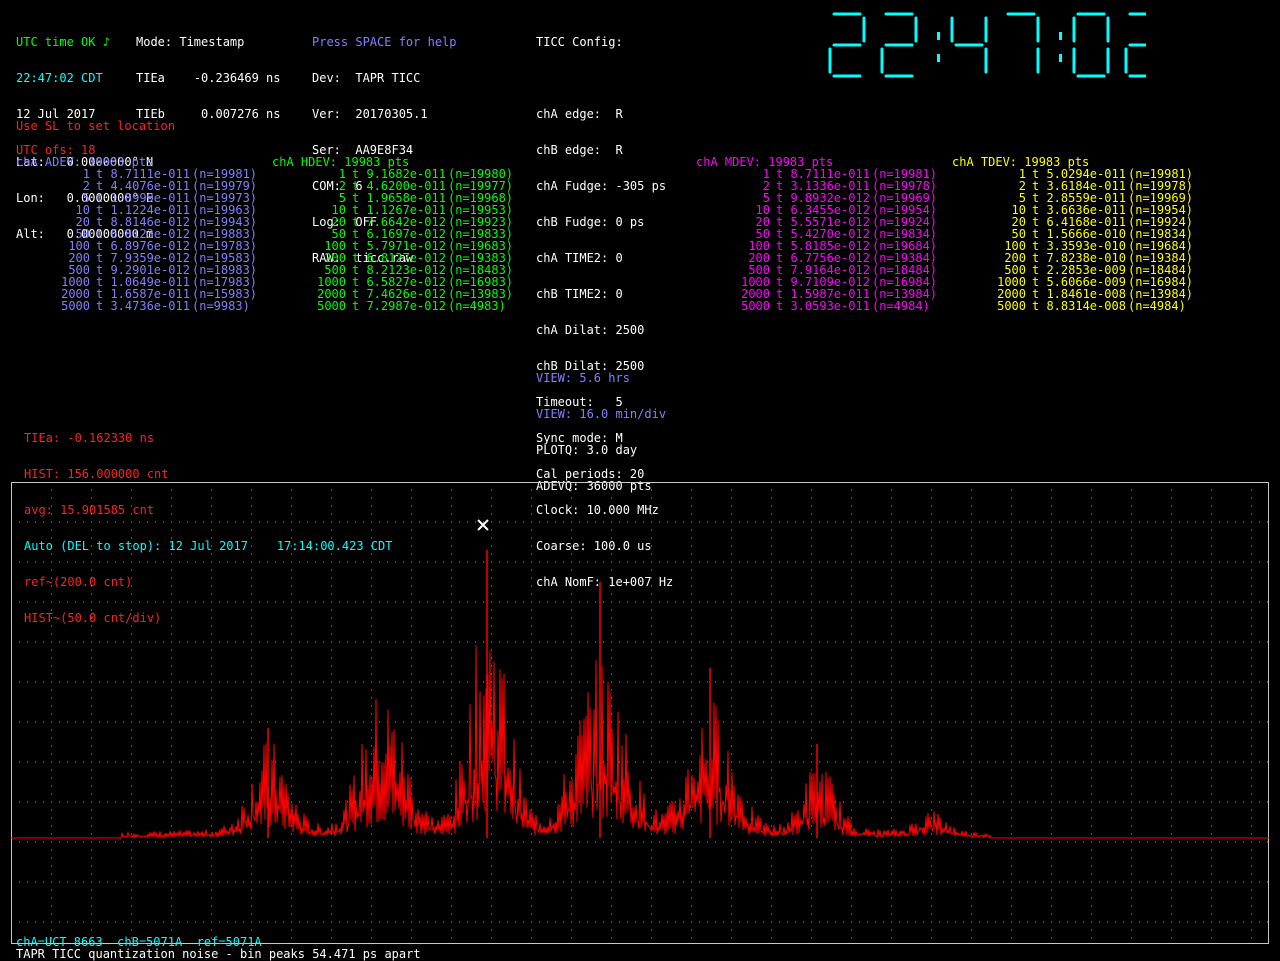 The image size is (1280, 961). I want to click on table-row: 5000 t 7.2987e-012 (n=4983), so click(397, 306).